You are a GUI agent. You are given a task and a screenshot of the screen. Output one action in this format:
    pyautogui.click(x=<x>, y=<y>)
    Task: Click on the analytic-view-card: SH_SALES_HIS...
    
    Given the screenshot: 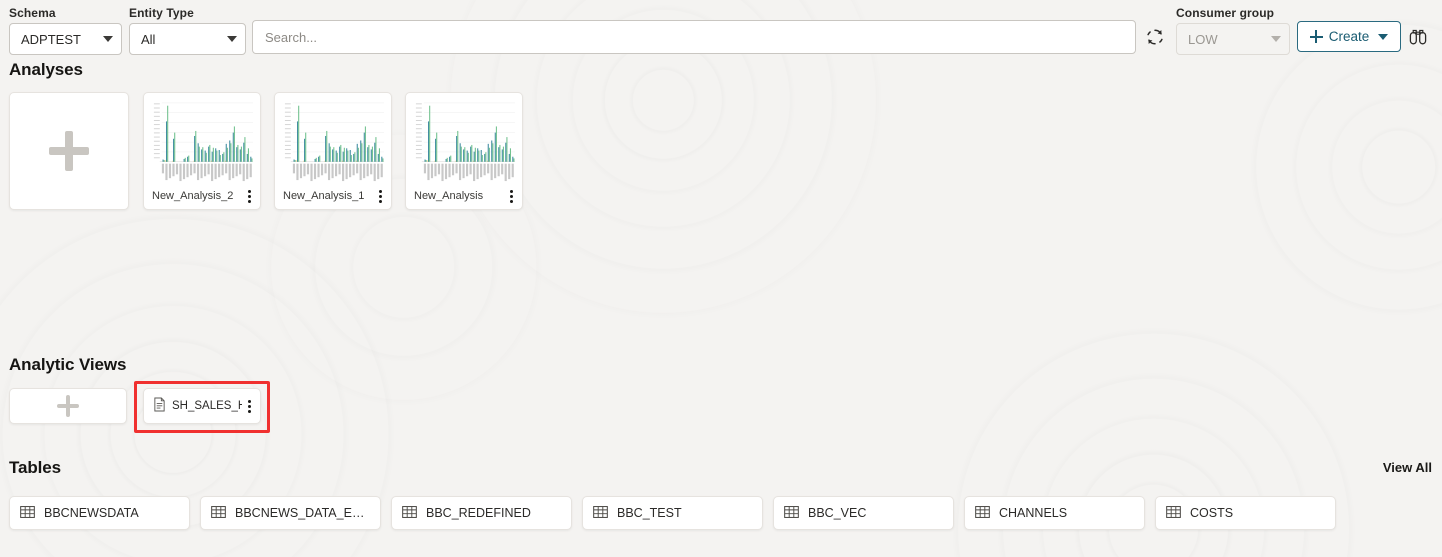 What is the action you would take?
    pyautogui.click(x=202, y=406)
    